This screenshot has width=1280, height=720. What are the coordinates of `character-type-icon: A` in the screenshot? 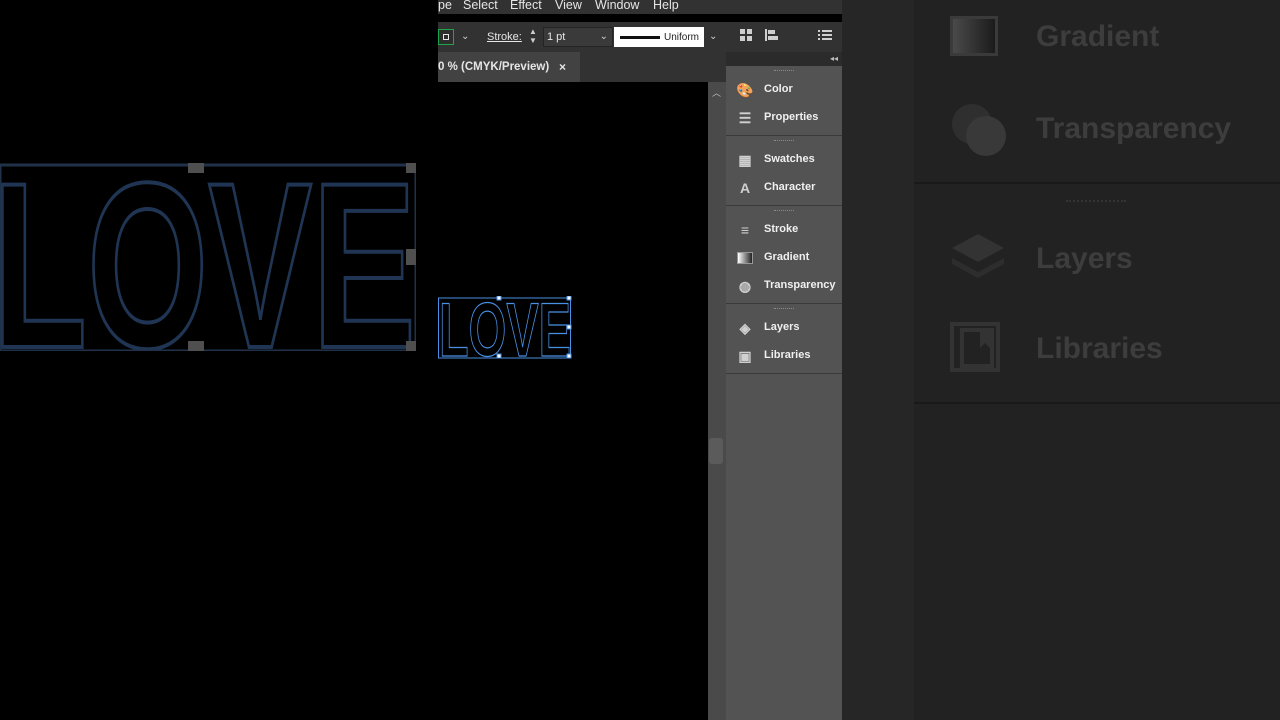 It's located at (745, 188).